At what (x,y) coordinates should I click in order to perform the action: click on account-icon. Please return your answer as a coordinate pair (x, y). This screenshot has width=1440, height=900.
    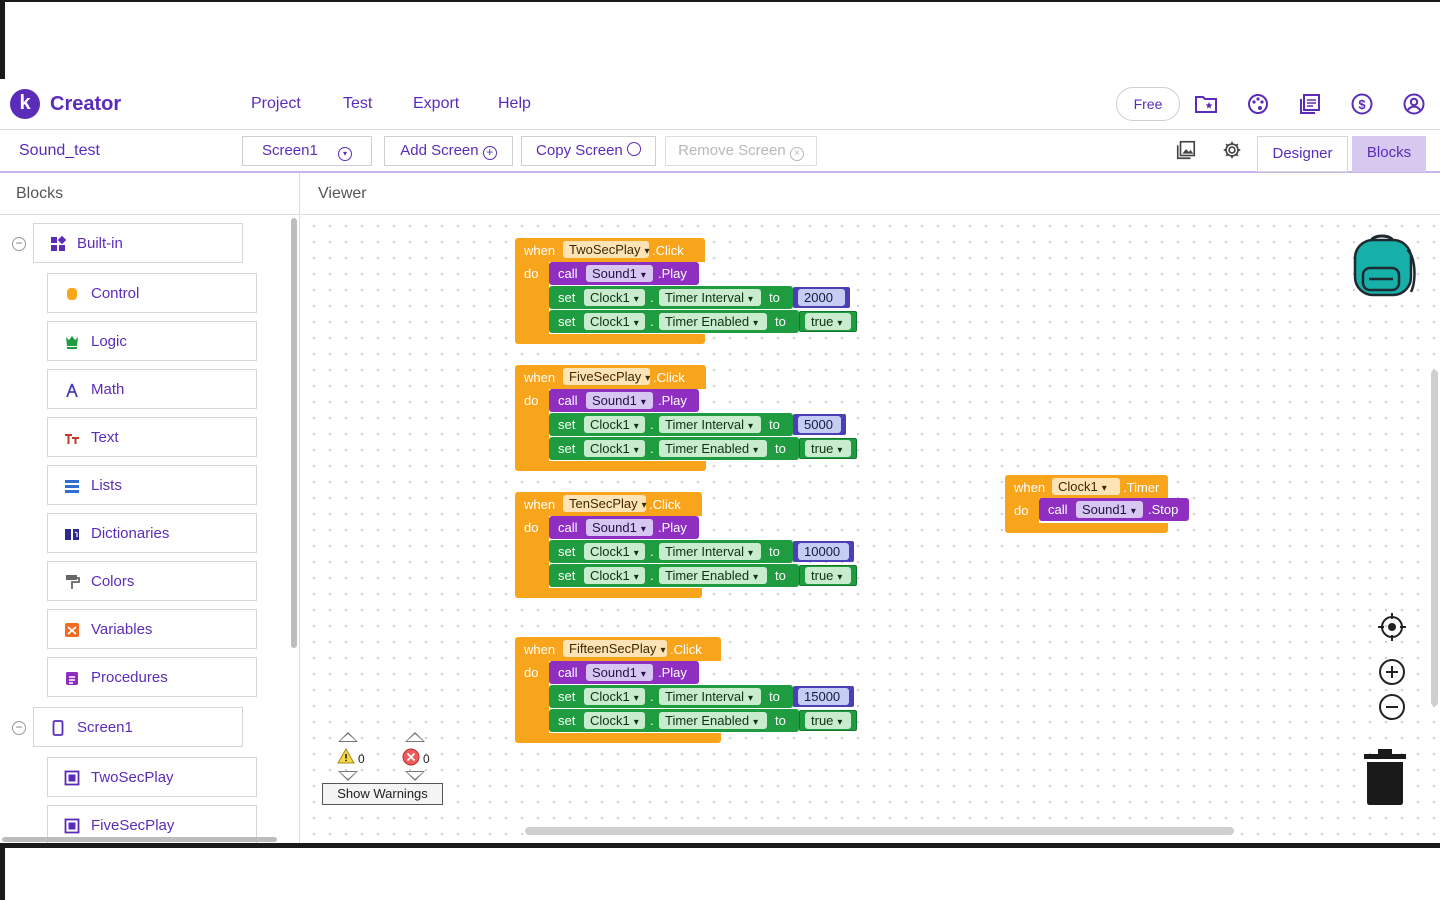
    Looking at the image, I should click on (1414, 104).